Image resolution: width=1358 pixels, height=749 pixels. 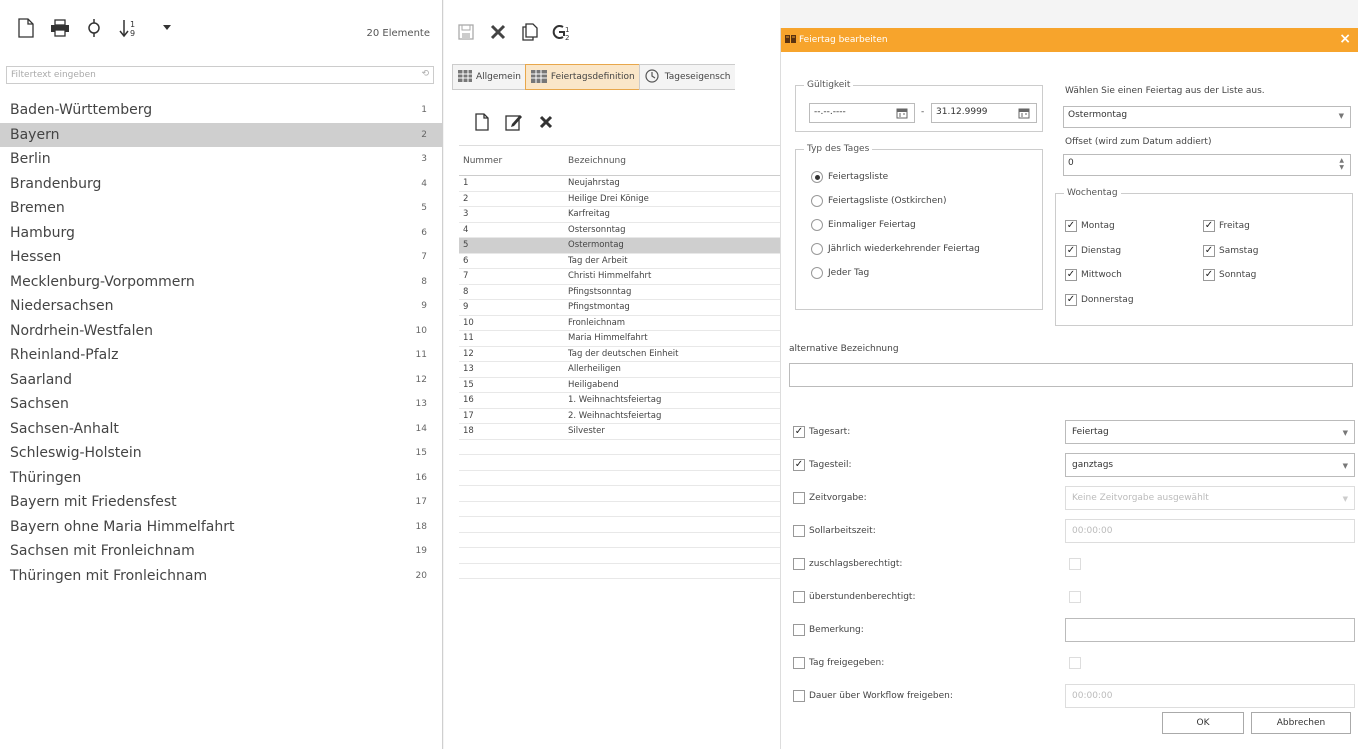 What do you see at coordinates (221, 380) in the screenshot?
I see `state-row: Saarland 12` at bounding box center [221, 380].